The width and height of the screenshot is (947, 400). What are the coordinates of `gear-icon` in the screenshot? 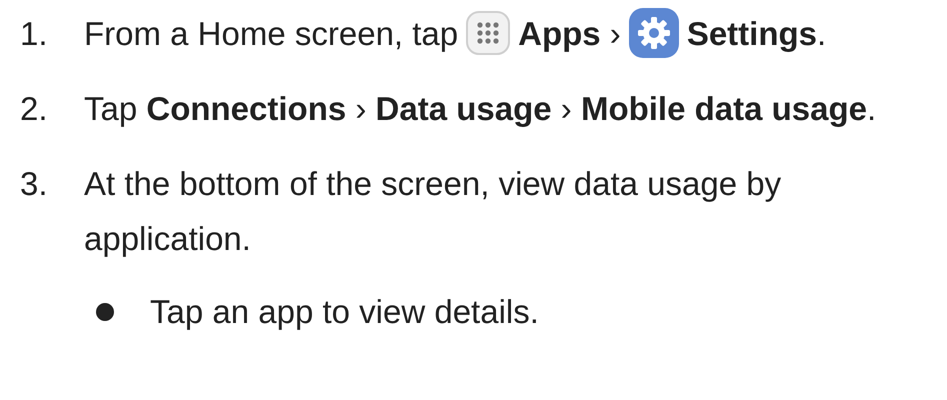 It's located at (653, 33).